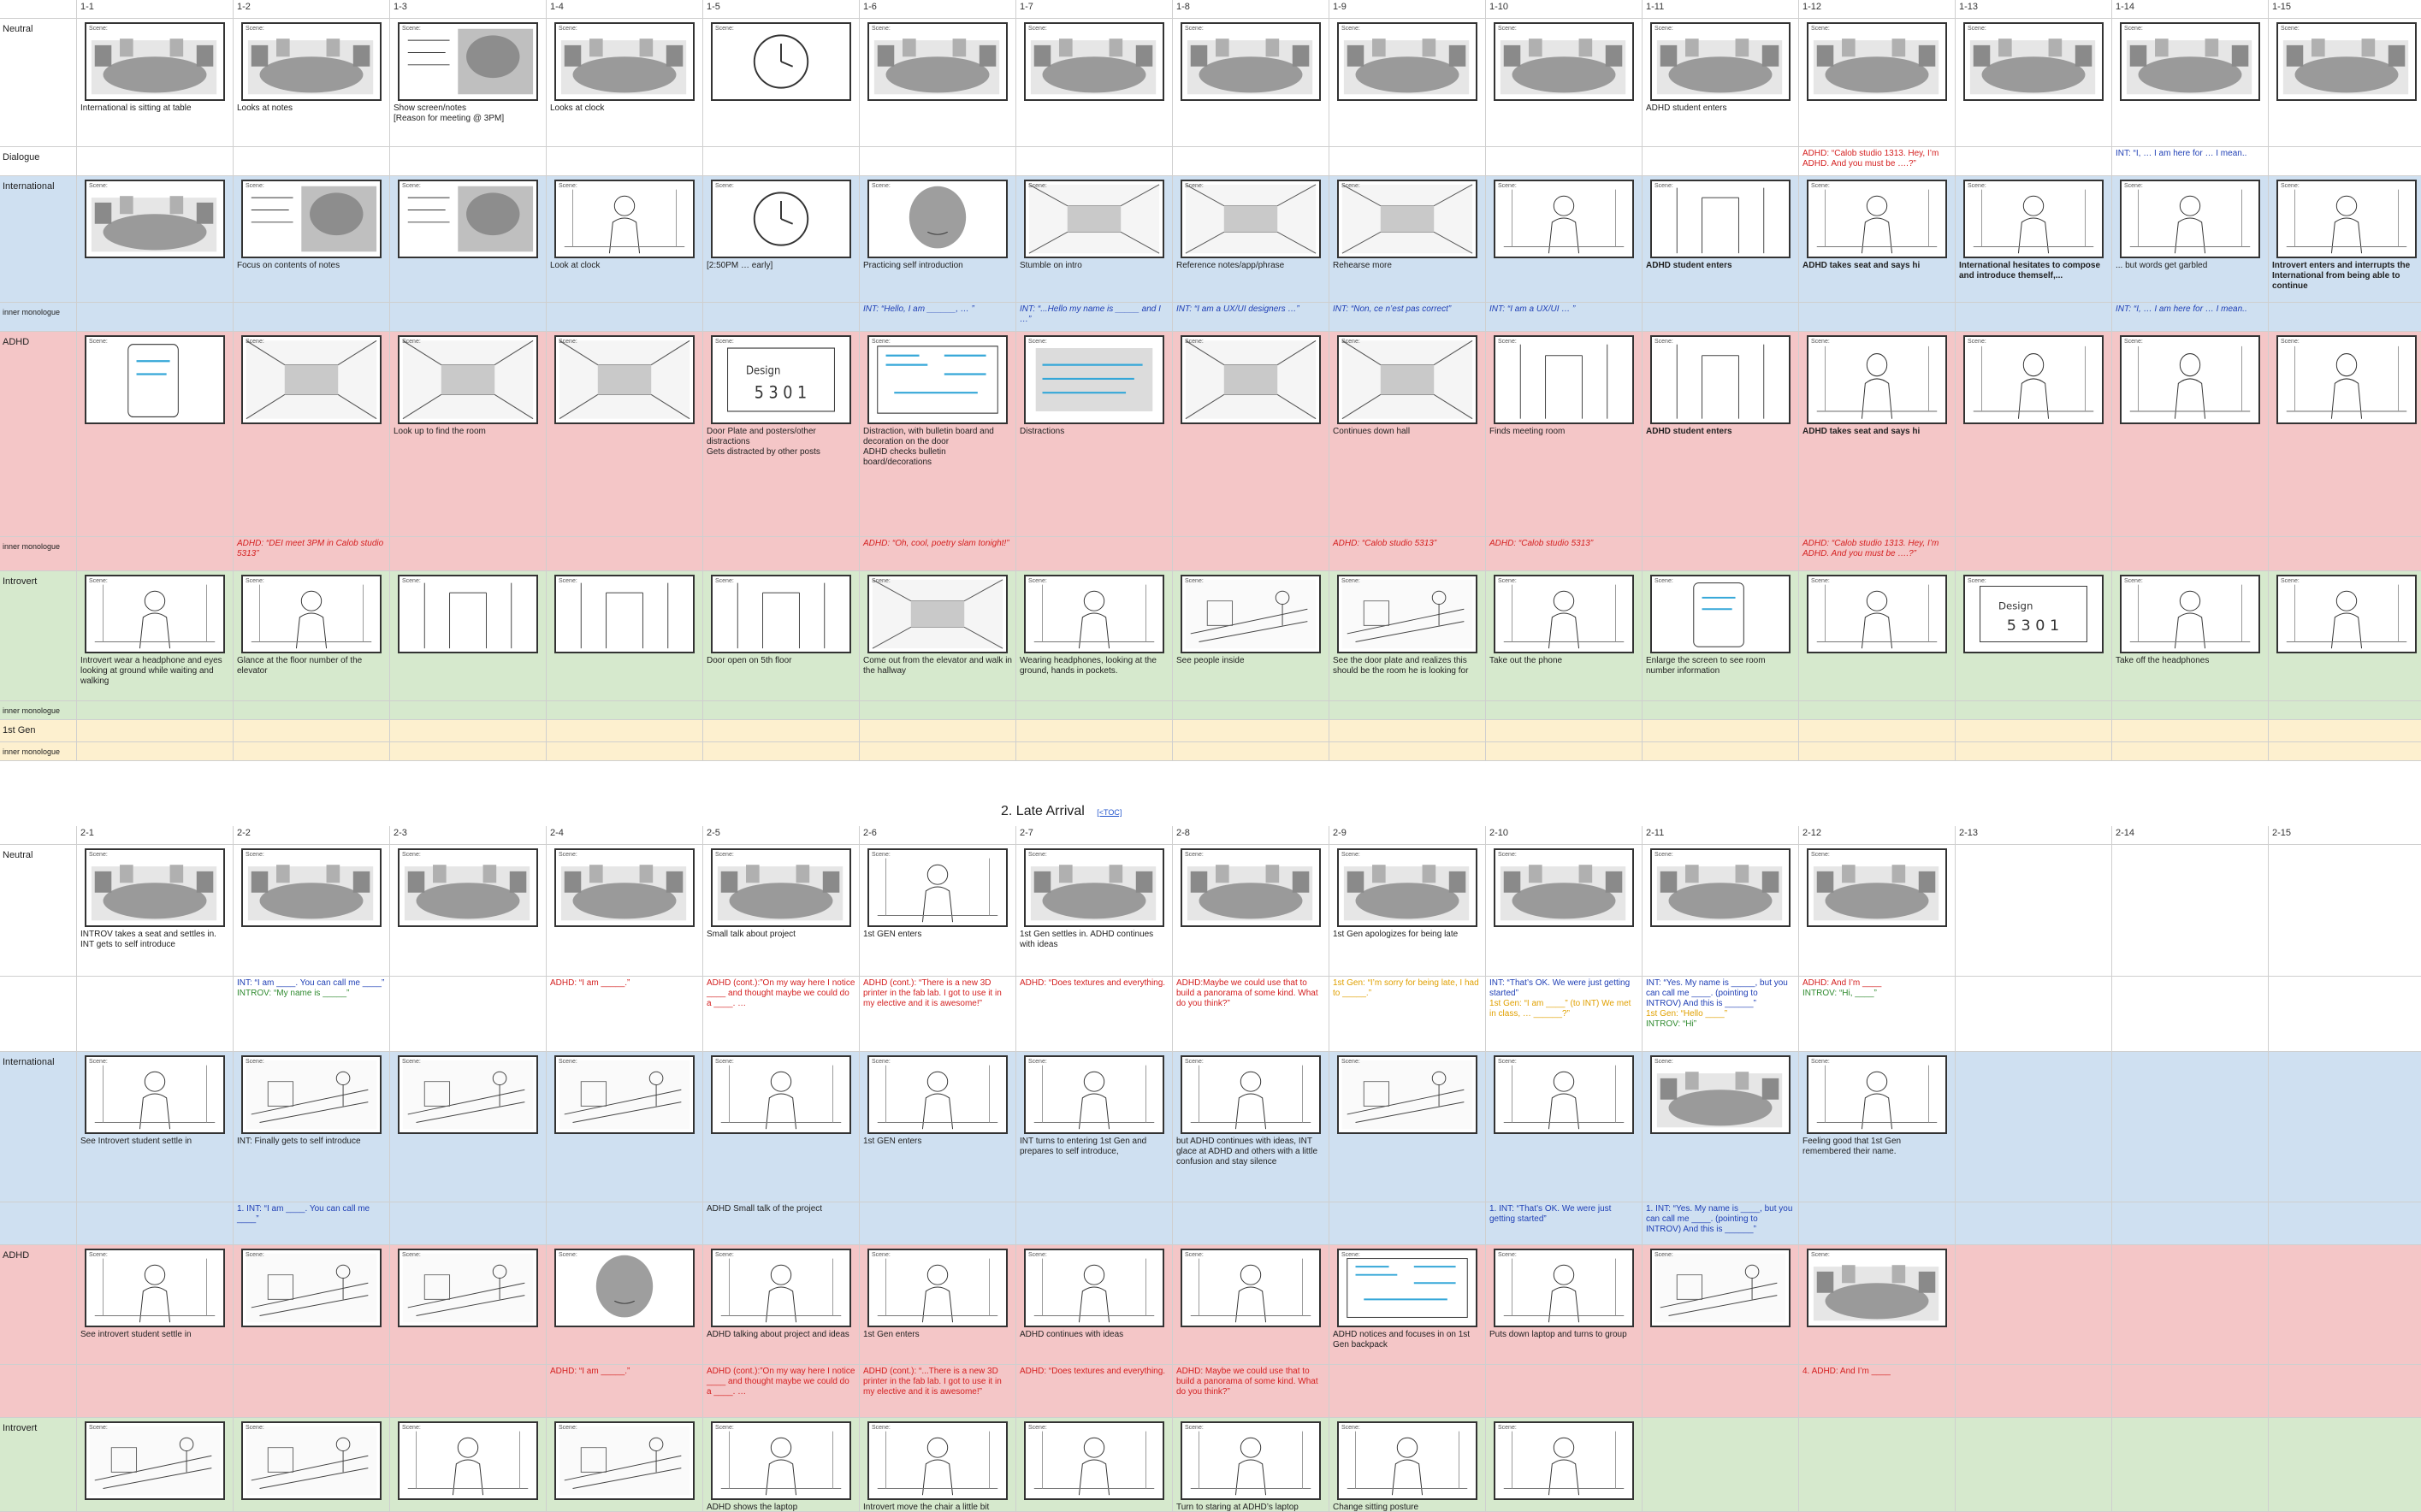 This screenshot has width=2421, height=1512. Describe the element at coordinates (1109, 812) in the screenshot. I see `toc-link: [<TOC]` at that location.